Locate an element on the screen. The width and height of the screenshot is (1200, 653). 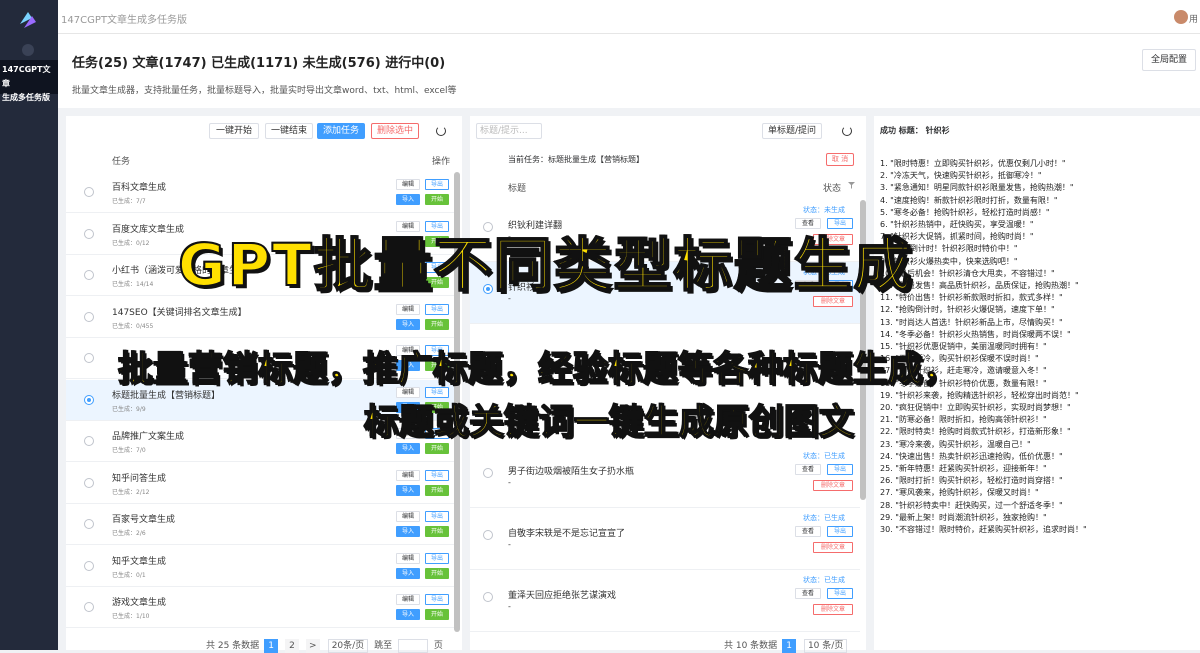
generated-title-item: 27. "寒风袭来，抢购针织衫，保暖又时尚！" is located at coordinates (959, 493).